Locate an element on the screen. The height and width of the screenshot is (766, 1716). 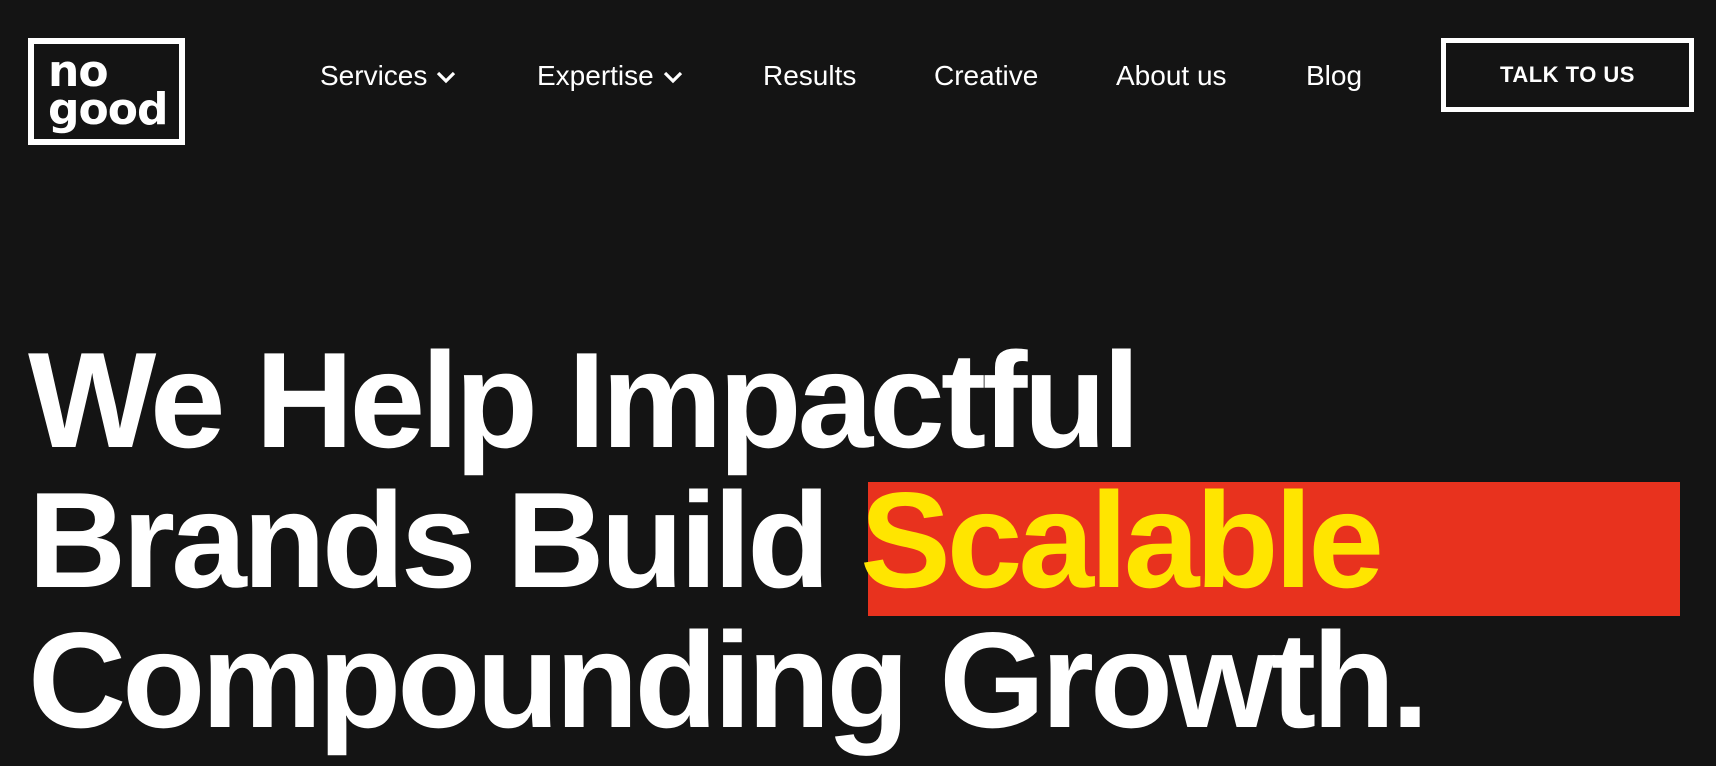
nav-item-expertise: Expertise is located at coordinates (610, 76).